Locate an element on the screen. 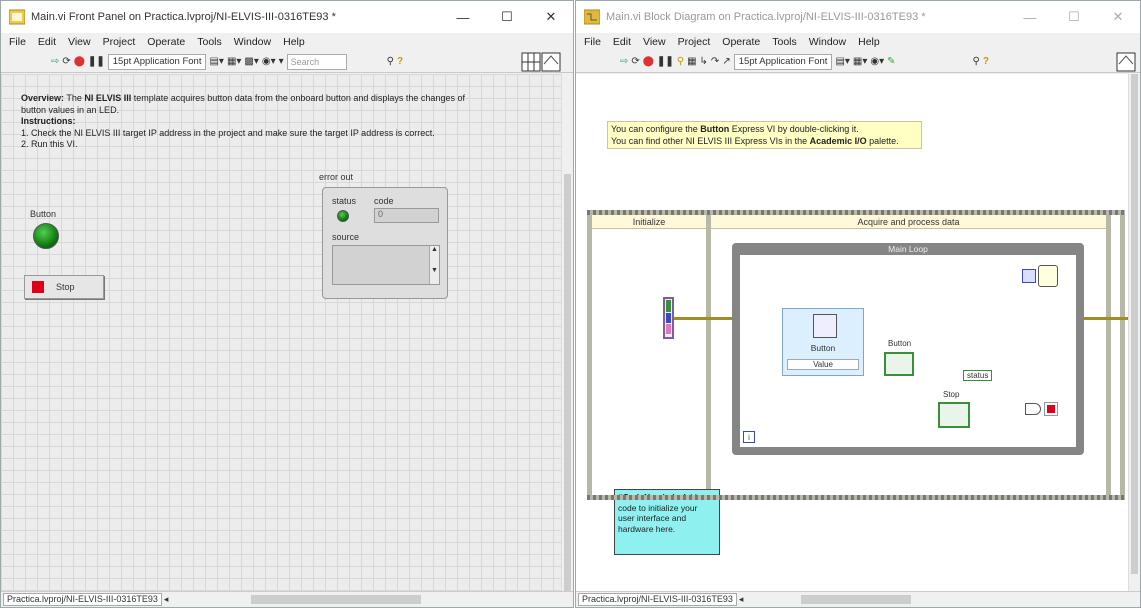 The width and height of the screenshot is (1141, 608). error-out-cluster: status code 0 source ▲ ▼ is located at coordinates (385, 243).